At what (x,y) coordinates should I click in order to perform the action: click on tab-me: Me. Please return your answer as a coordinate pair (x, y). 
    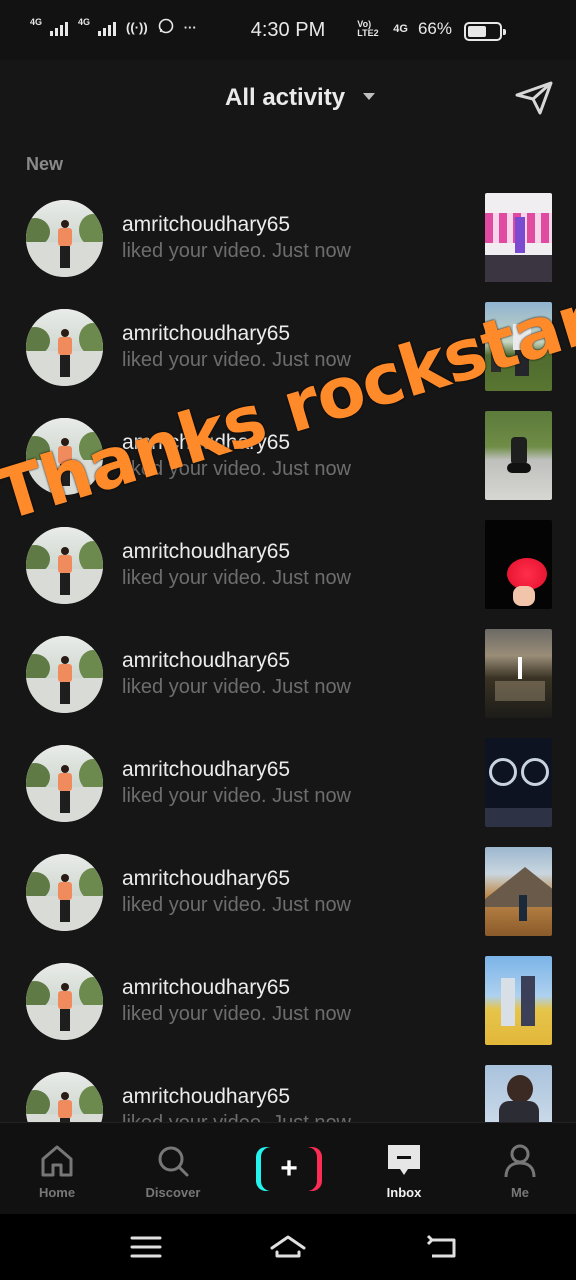
    Looking at the image, I should click on (520, 1170).